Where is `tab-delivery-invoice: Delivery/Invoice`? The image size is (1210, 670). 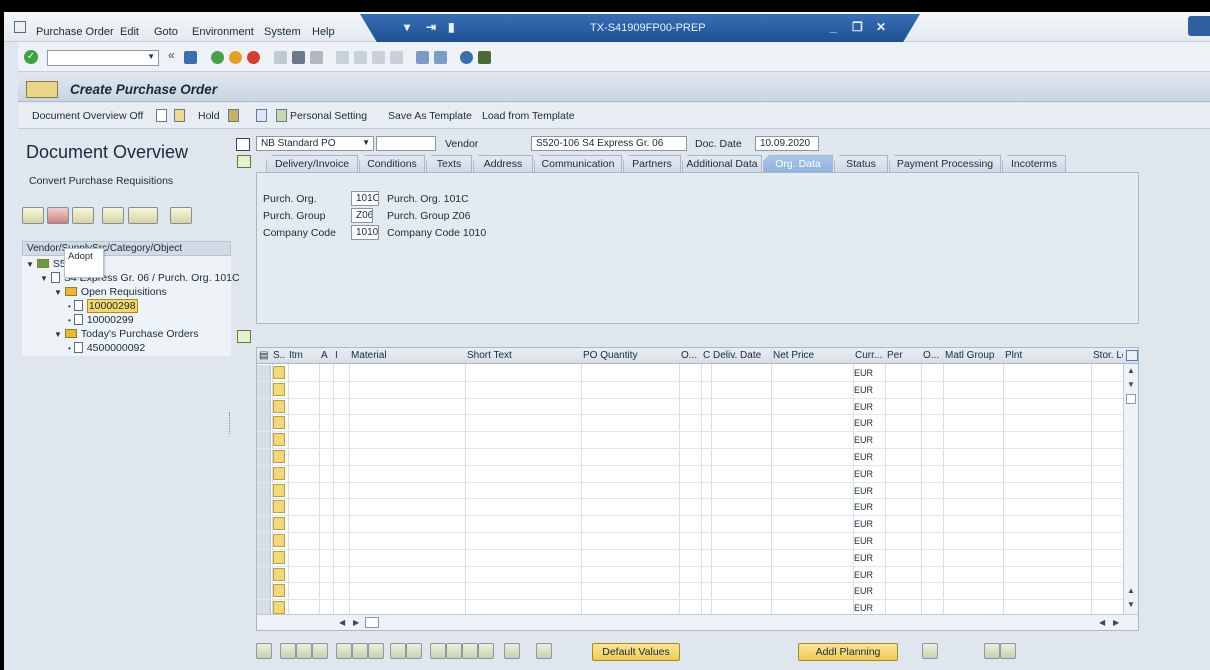
tab-delivery-invoice: Delivery/Invoice is located at coordinates (312, 163).